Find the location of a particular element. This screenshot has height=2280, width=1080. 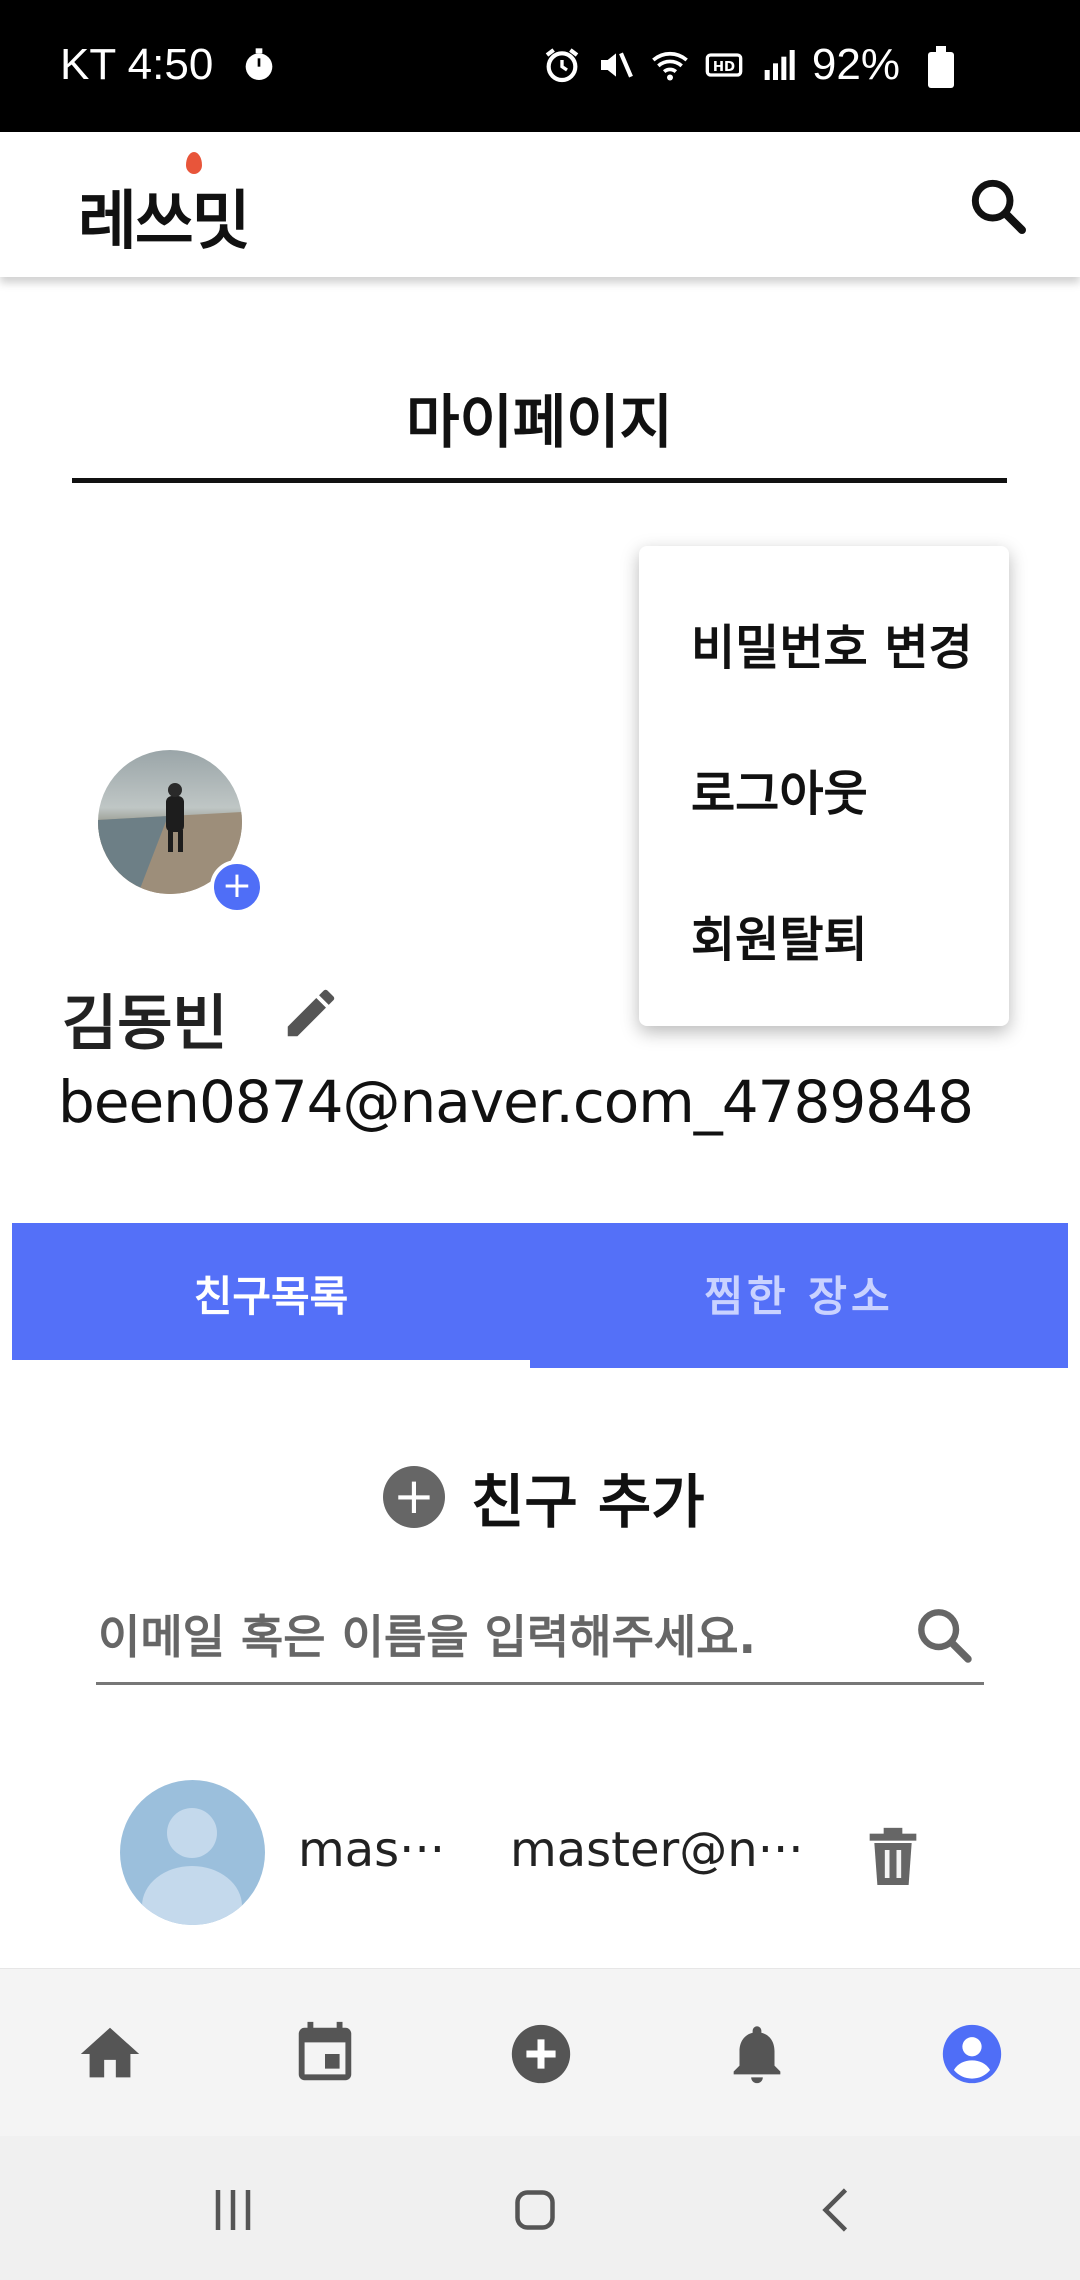

tab-friends: 친구목록 is located at coordinates (271, 1293).